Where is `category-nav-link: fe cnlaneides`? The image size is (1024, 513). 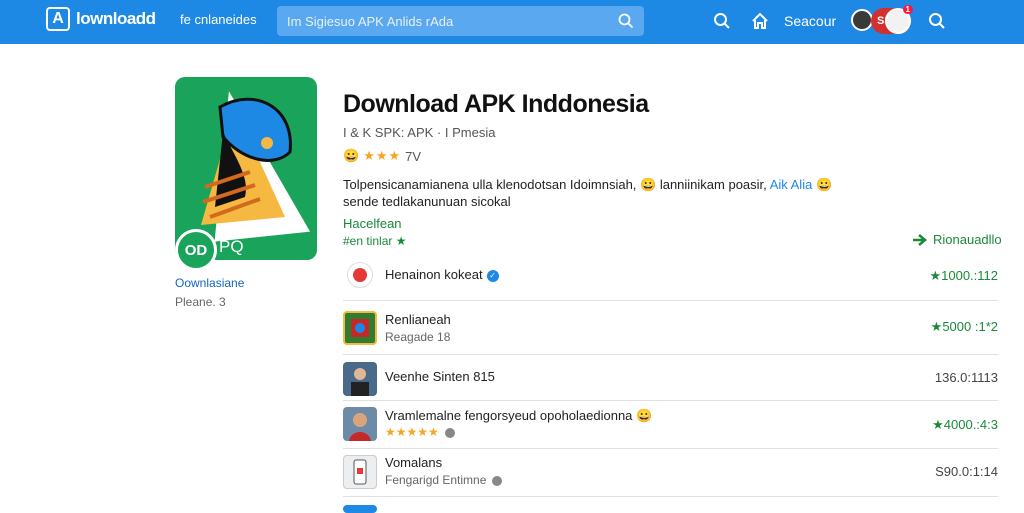
category-nav-link: fe cnlaneides is located at coordinates (218, 19).